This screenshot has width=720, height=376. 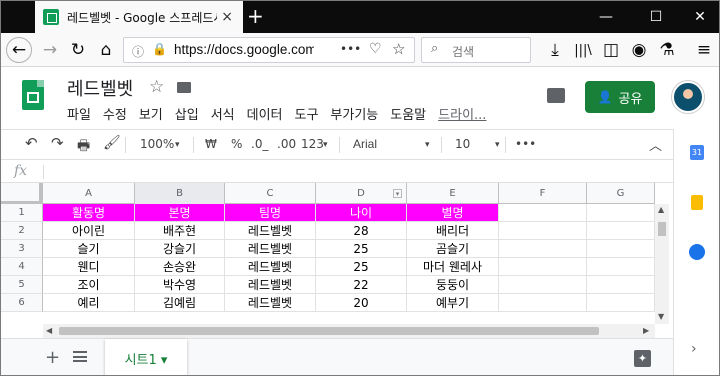 What do you see at coordinates (361, 285) in the screenshot?
I see `table-cell: 22` at bounding box center [361, 285].